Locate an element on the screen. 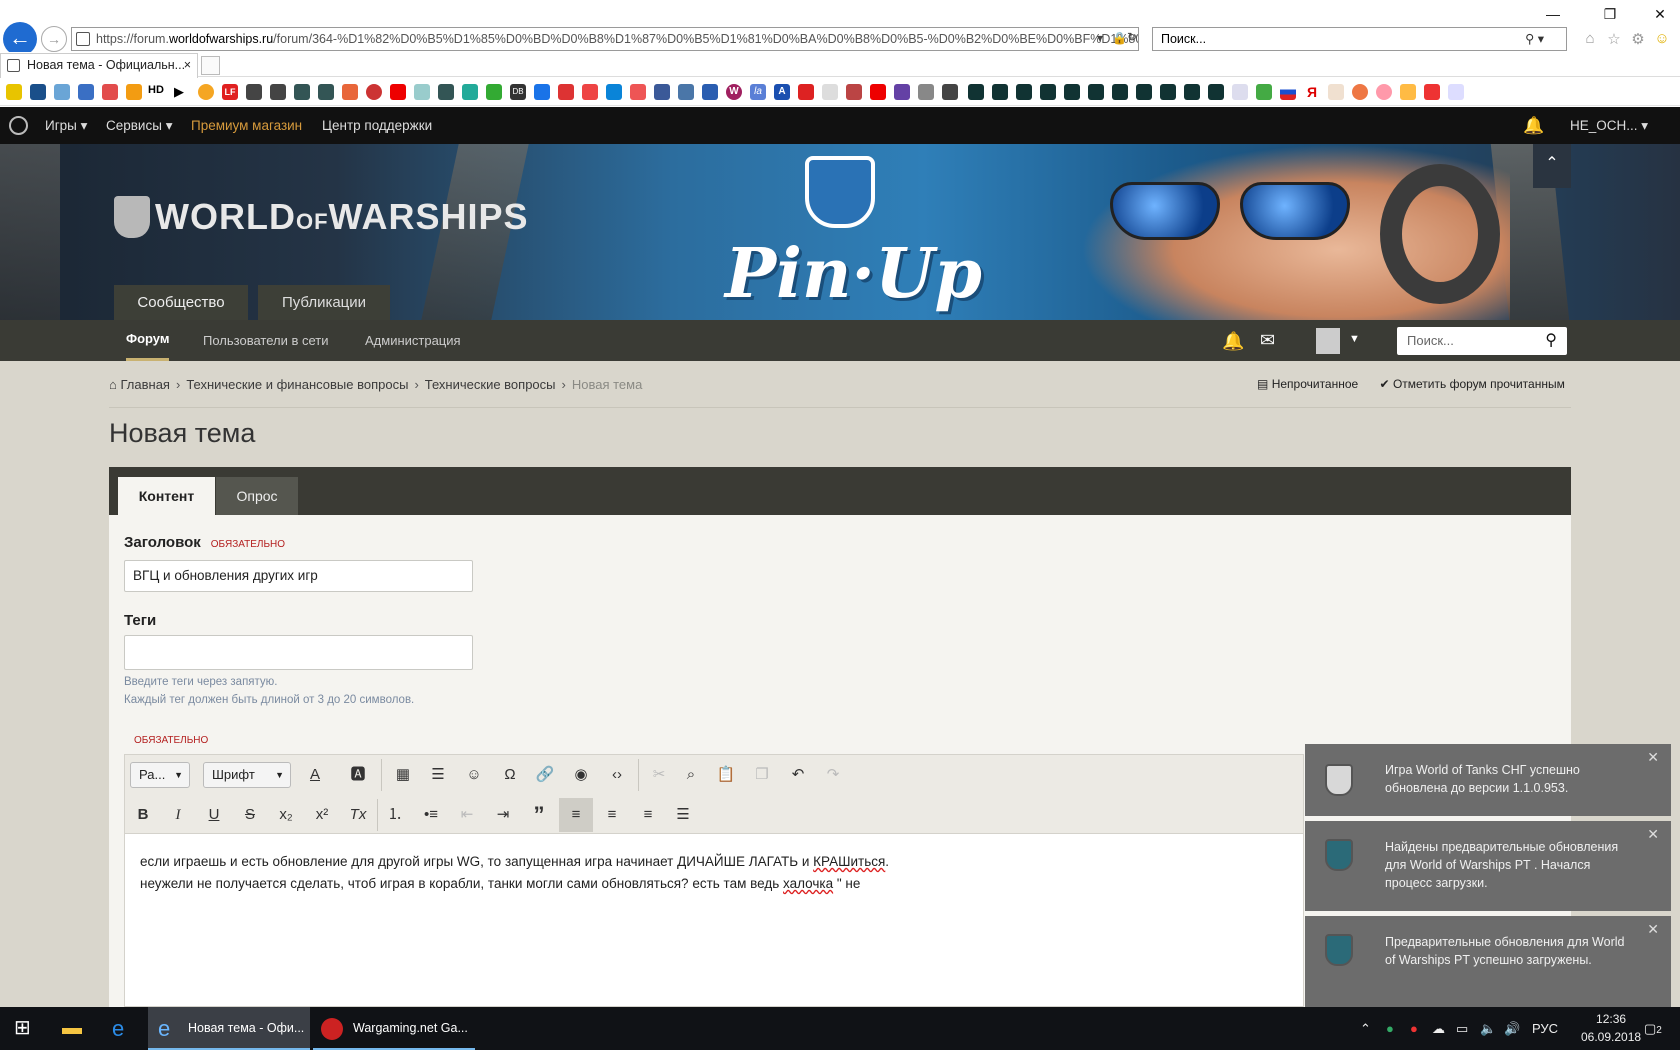 The height and width of the screenshot is (1050, 1680). spoiler-eye-icon: ◉ is located at coordinates (581, 775).